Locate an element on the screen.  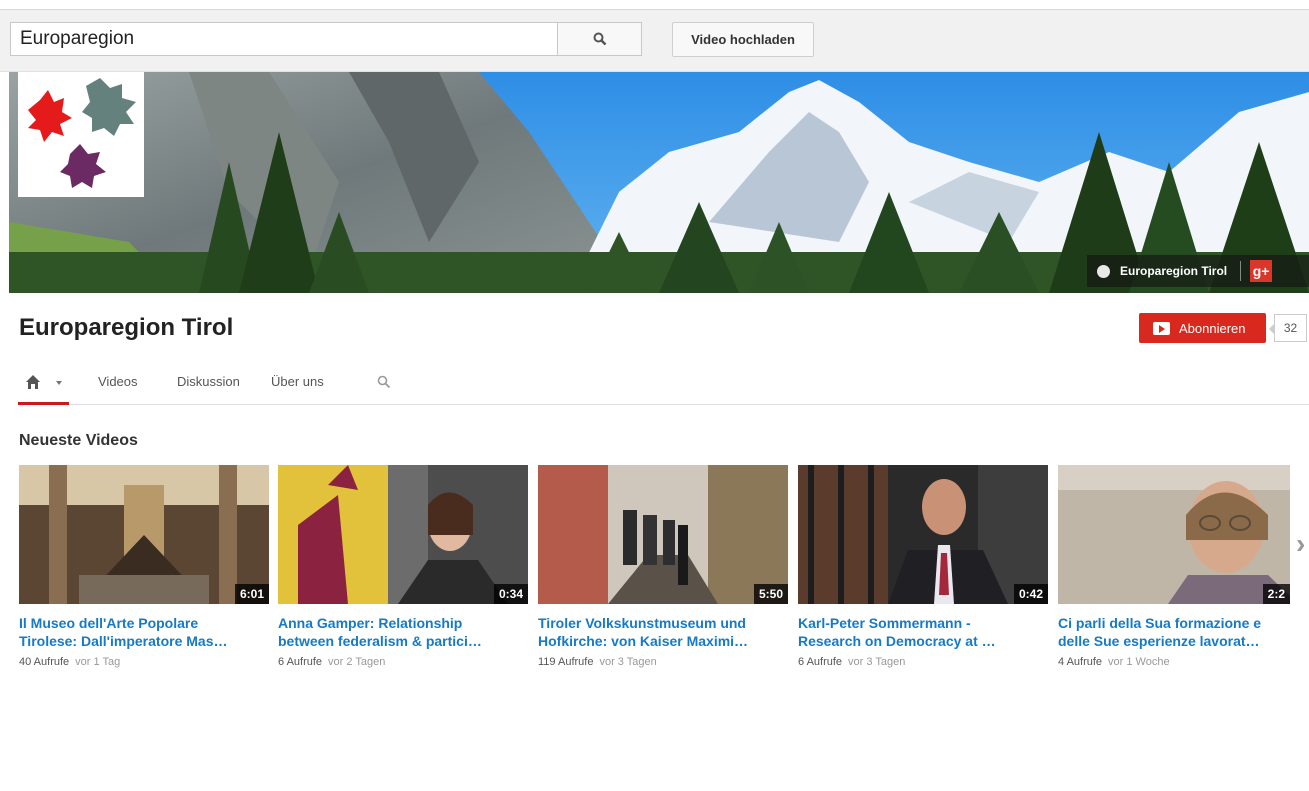
channel-search-icon is located at coordinates (384, 382).